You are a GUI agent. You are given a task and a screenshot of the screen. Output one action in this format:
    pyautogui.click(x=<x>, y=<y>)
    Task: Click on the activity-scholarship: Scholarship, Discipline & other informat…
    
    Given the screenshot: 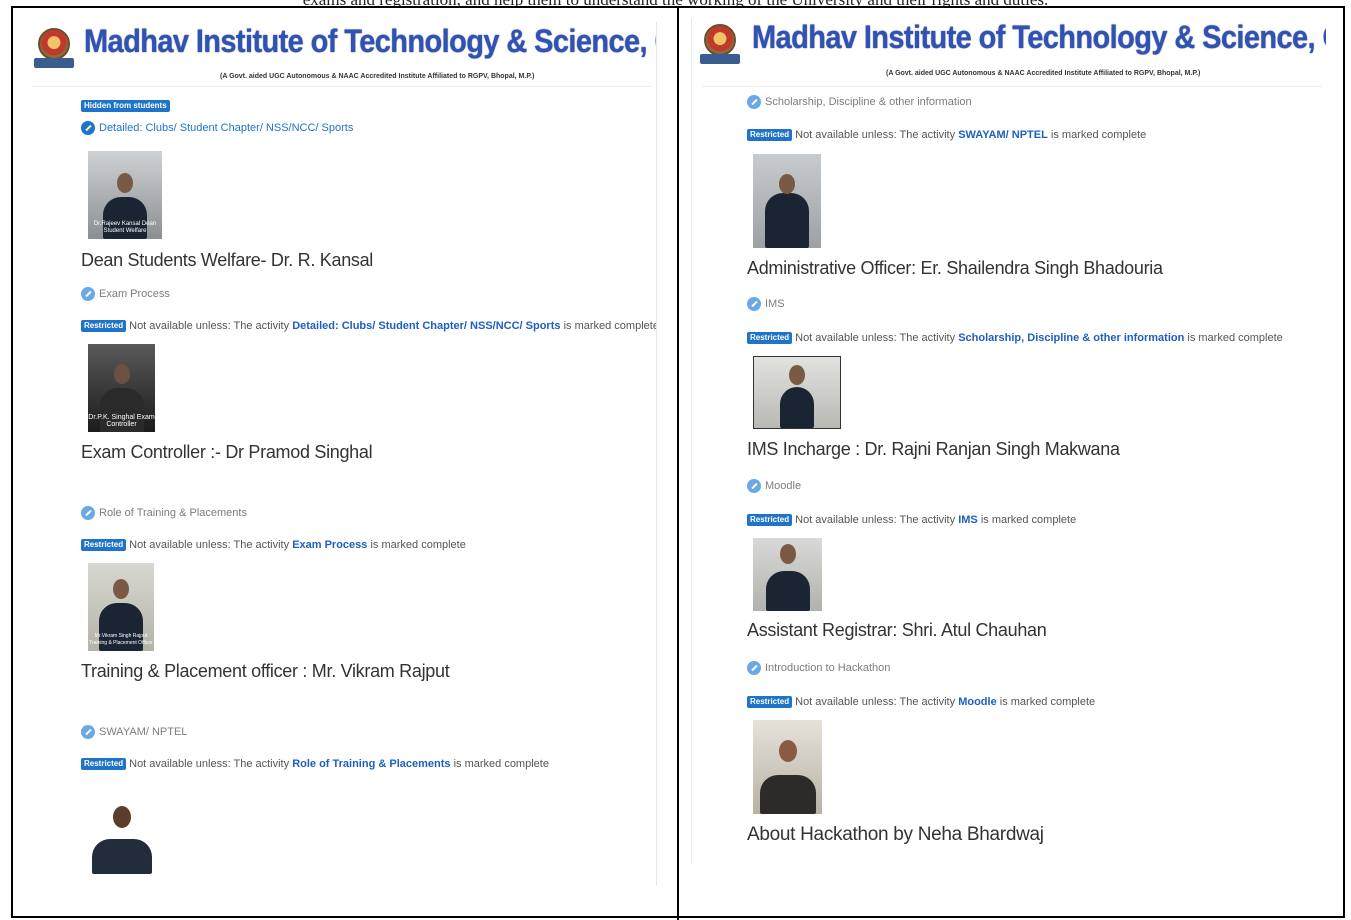 What is the action you would take?
    pyautogui.click(x=859, y=102)
    